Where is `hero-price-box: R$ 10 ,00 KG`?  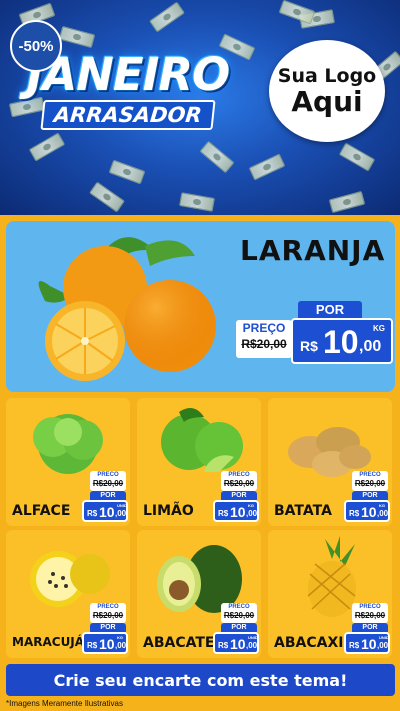 hero-price-box: R$ 10 ,00 KG is located at coordinates (342, 341).